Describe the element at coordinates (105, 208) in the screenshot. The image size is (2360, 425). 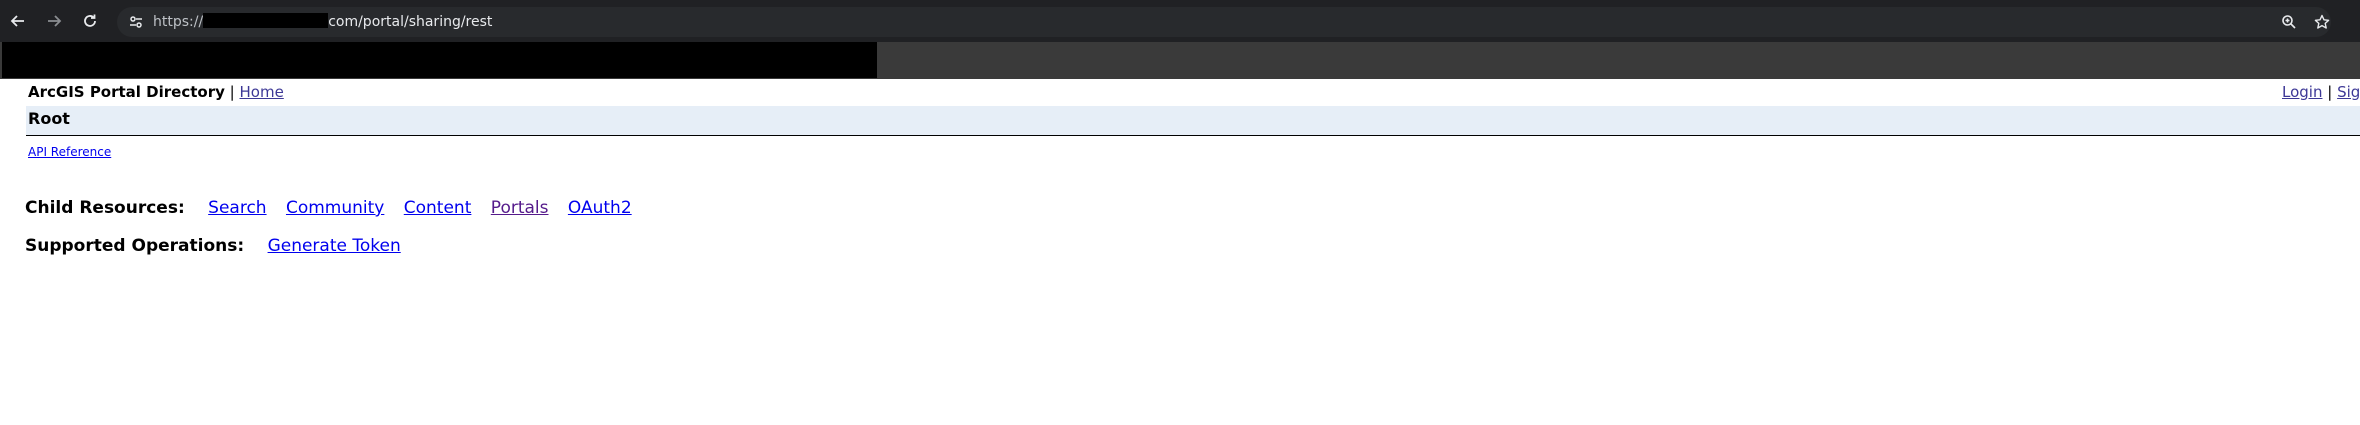
I see `child-resources-label: Child Resources:` at that location.